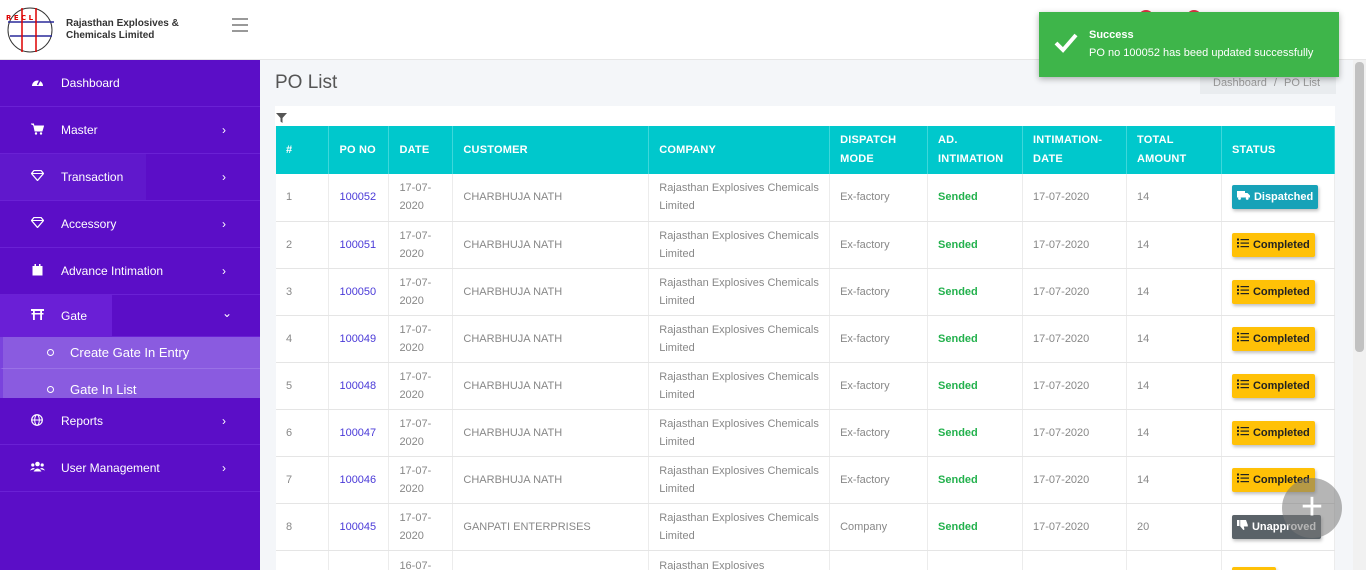 The image size is (1366, 570). I want to click on po-number-link: 100045, so click(359, 527).